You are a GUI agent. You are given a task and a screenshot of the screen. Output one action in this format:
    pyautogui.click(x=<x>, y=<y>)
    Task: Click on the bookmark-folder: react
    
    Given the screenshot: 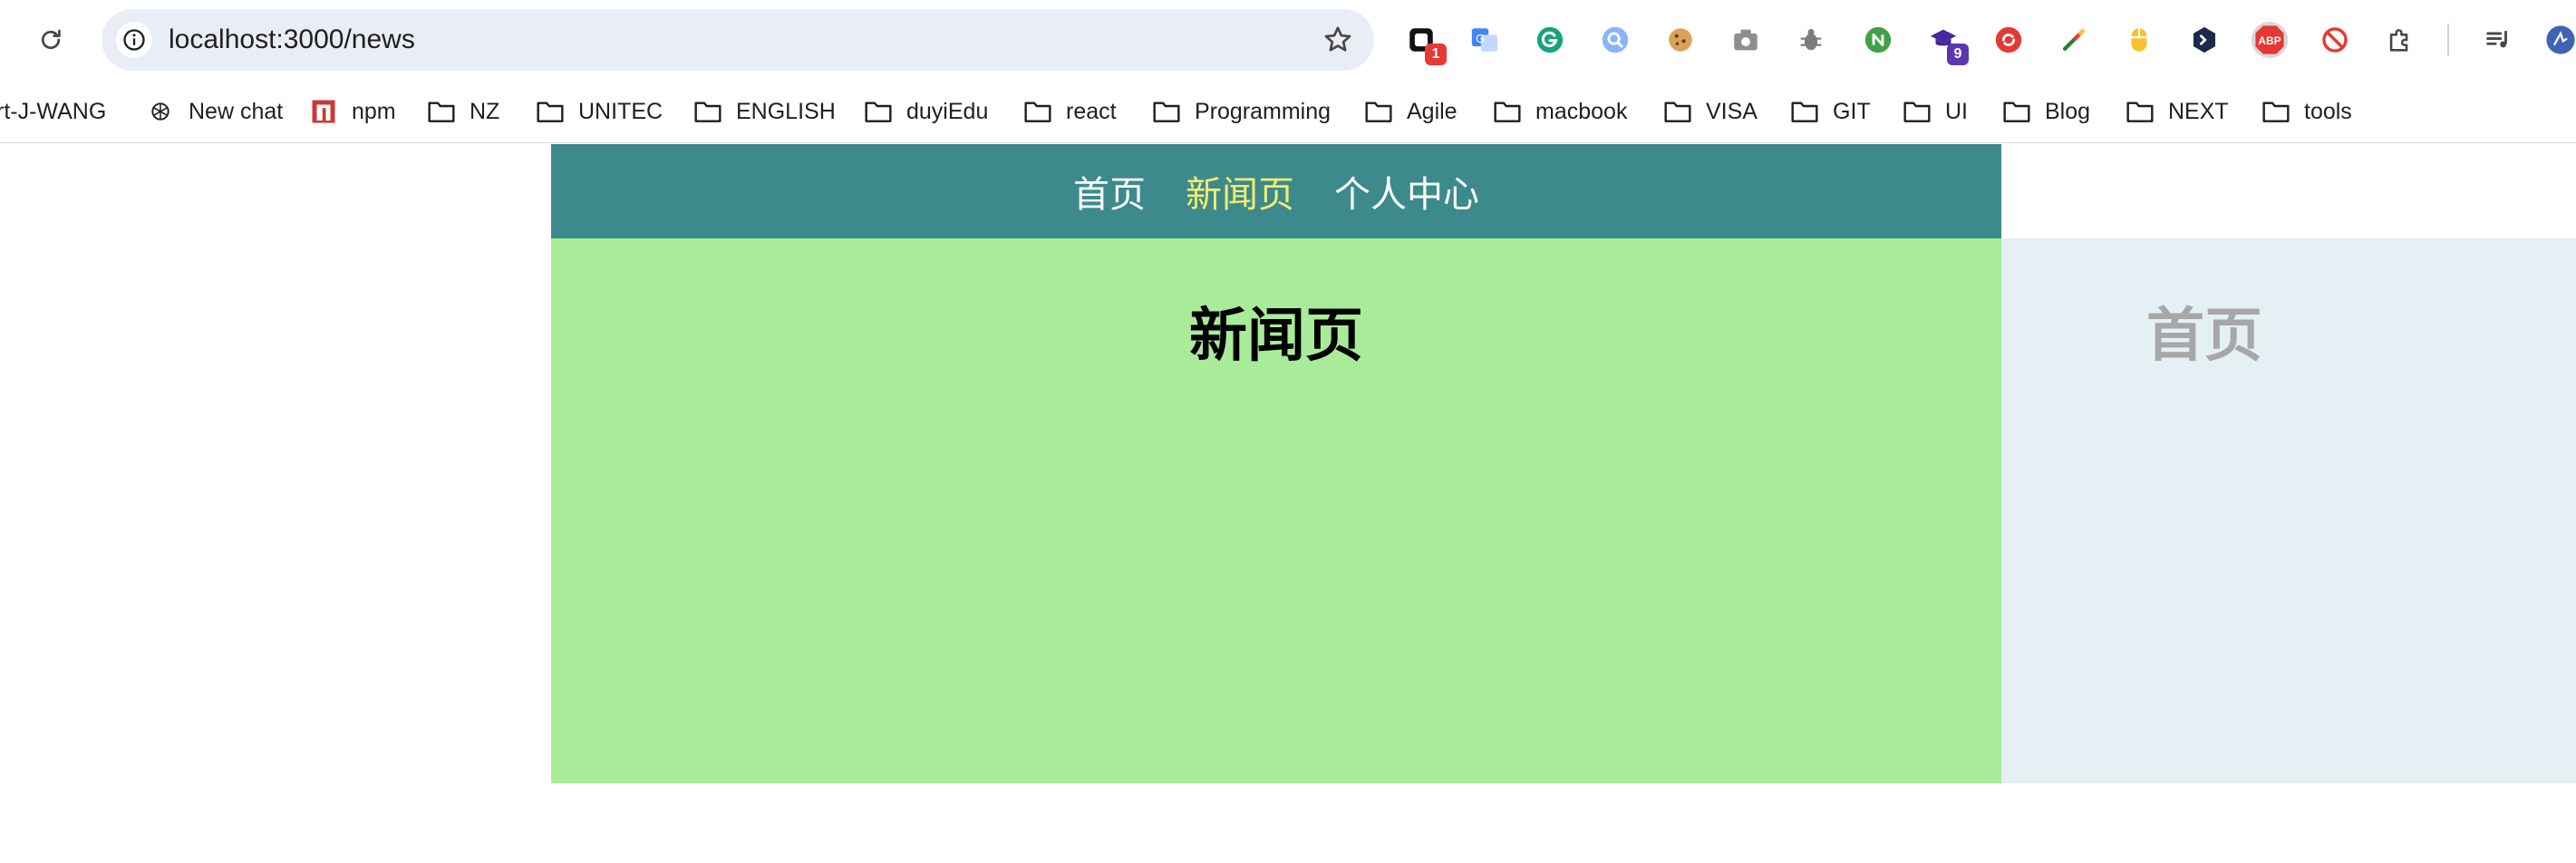 What is the action you would take?
    pyautogui.click(x=1069, y=111)
    